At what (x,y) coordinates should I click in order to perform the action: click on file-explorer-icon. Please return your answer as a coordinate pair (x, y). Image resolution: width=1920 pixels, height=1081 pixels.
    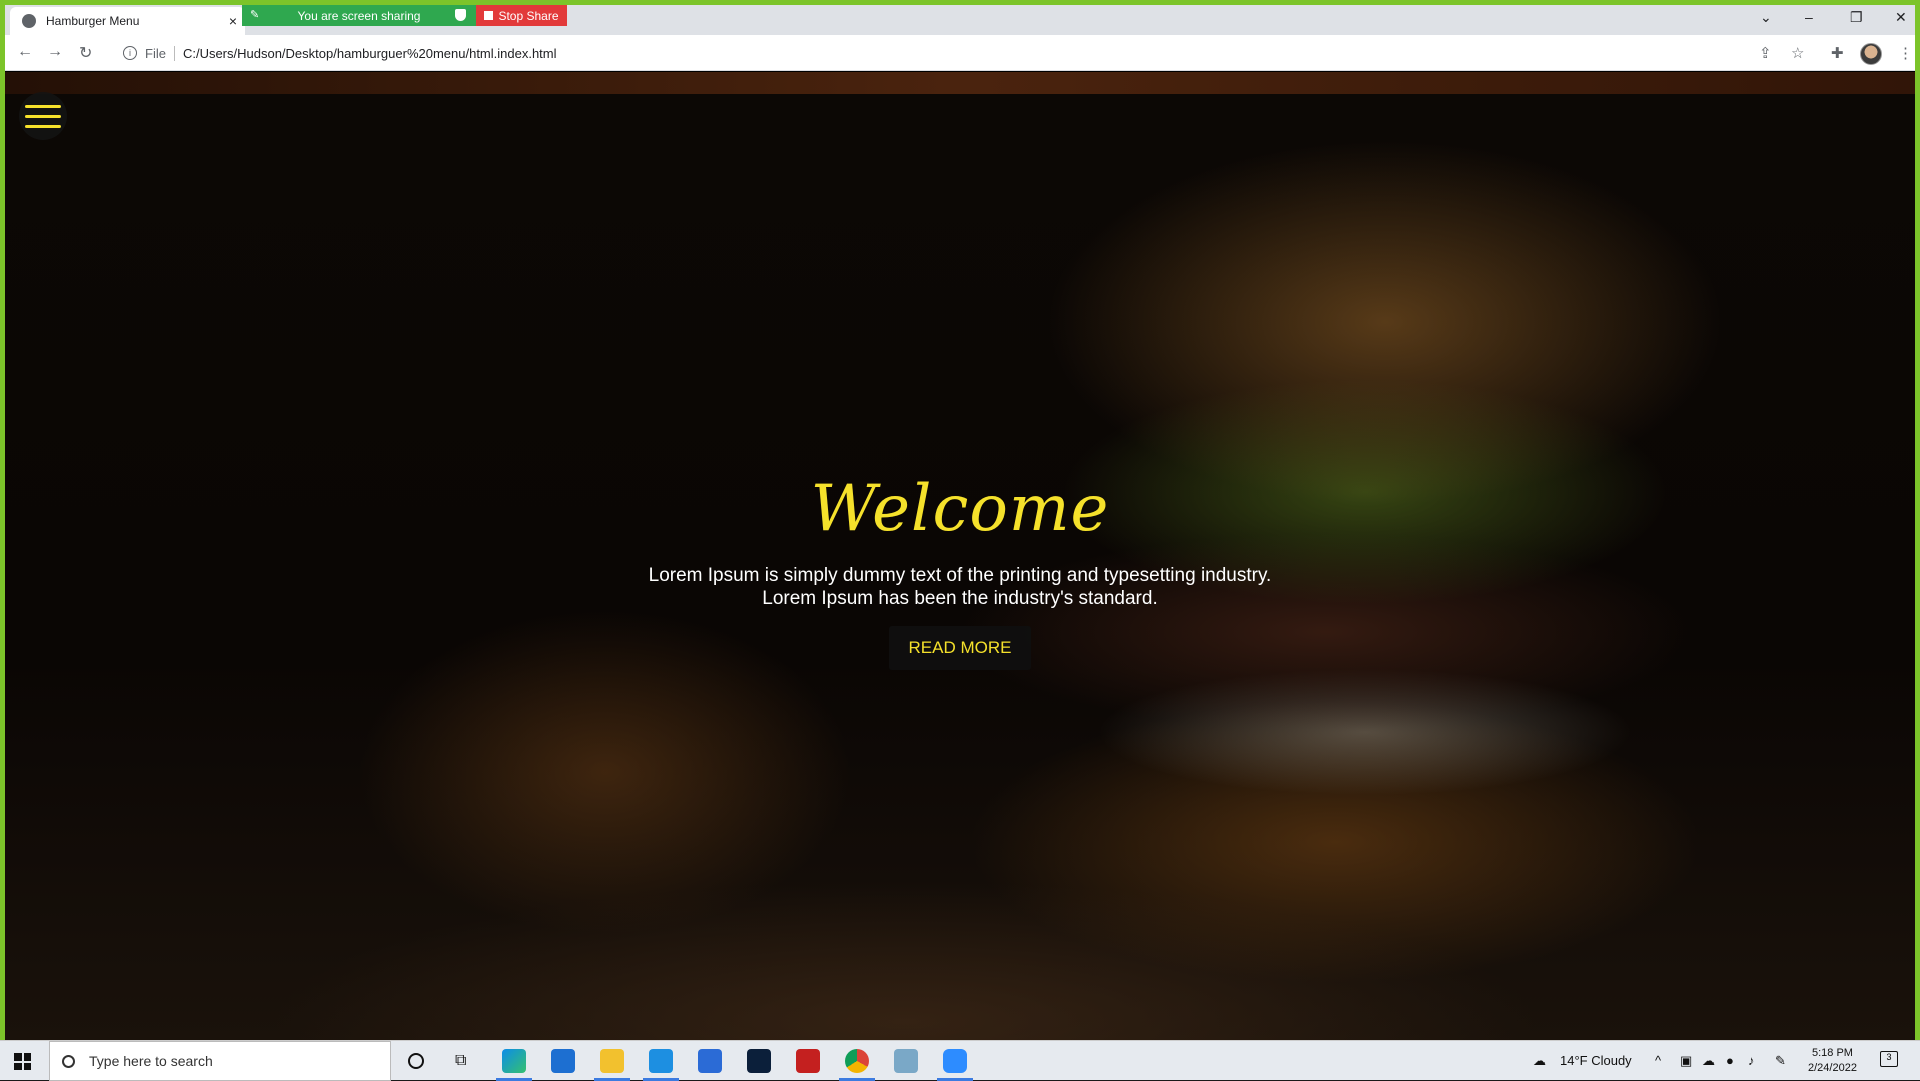
    Looking at the image, I should click on (612, 1065).